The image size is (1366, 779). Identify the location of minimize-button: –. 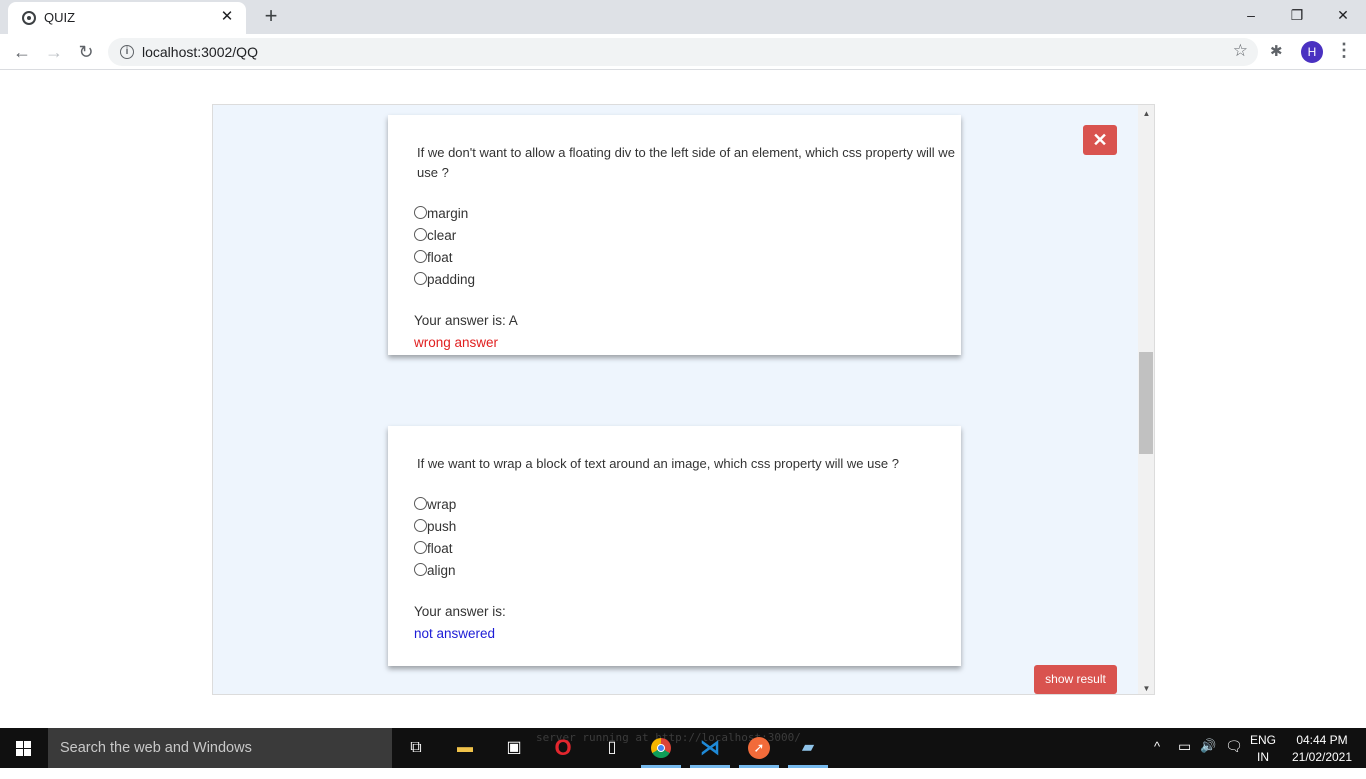
(1251, 15).